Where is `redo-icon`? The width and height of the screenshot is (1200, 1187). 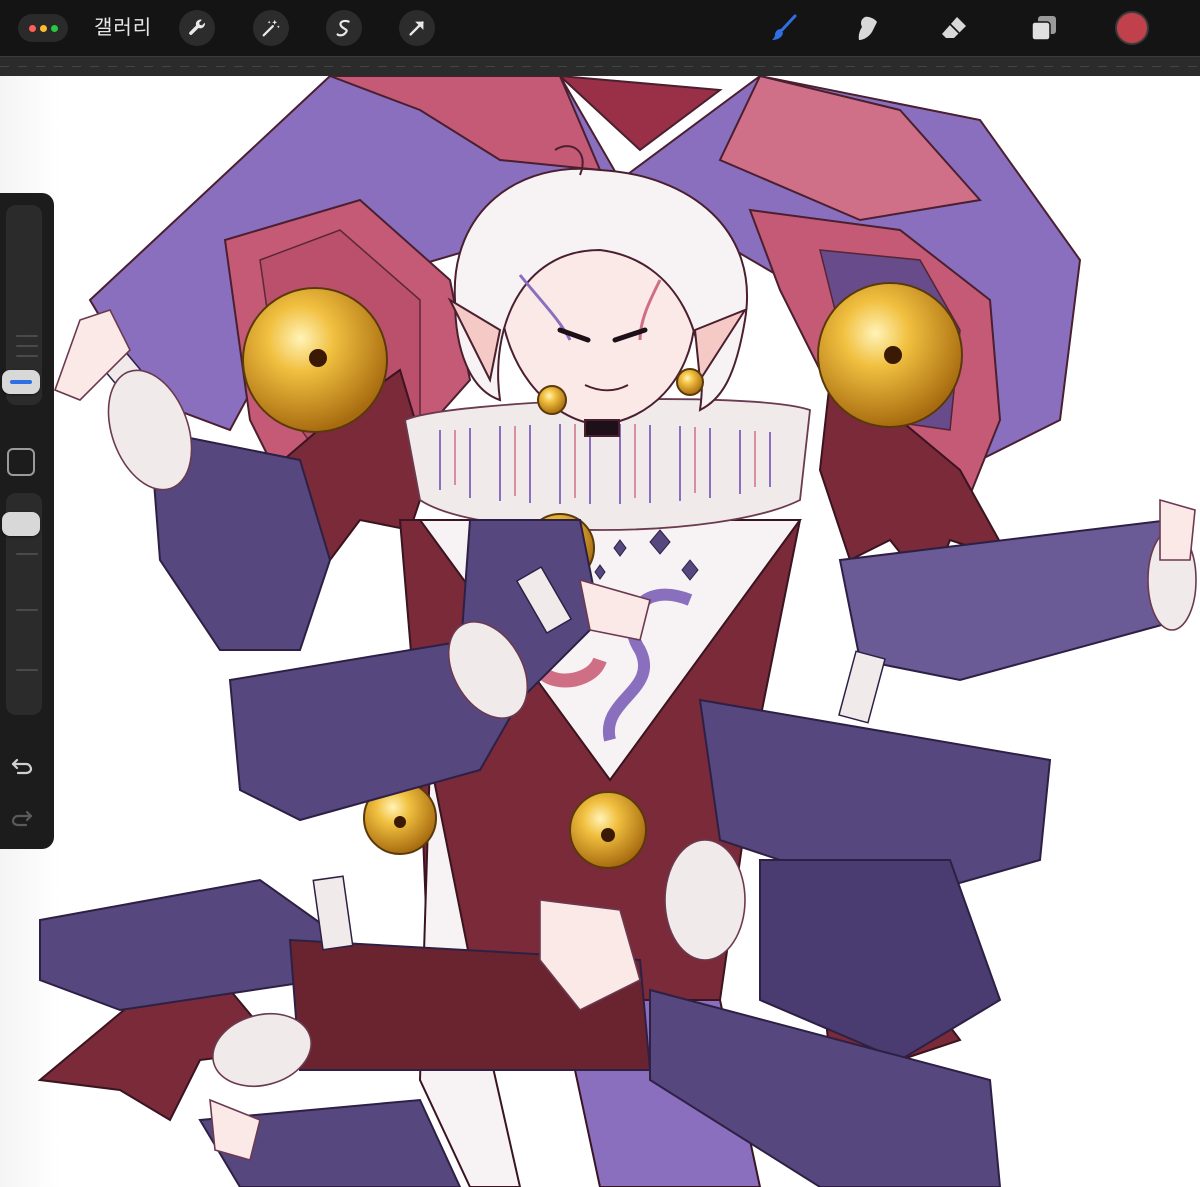
redo-icon is located at coordinates (22, 818).